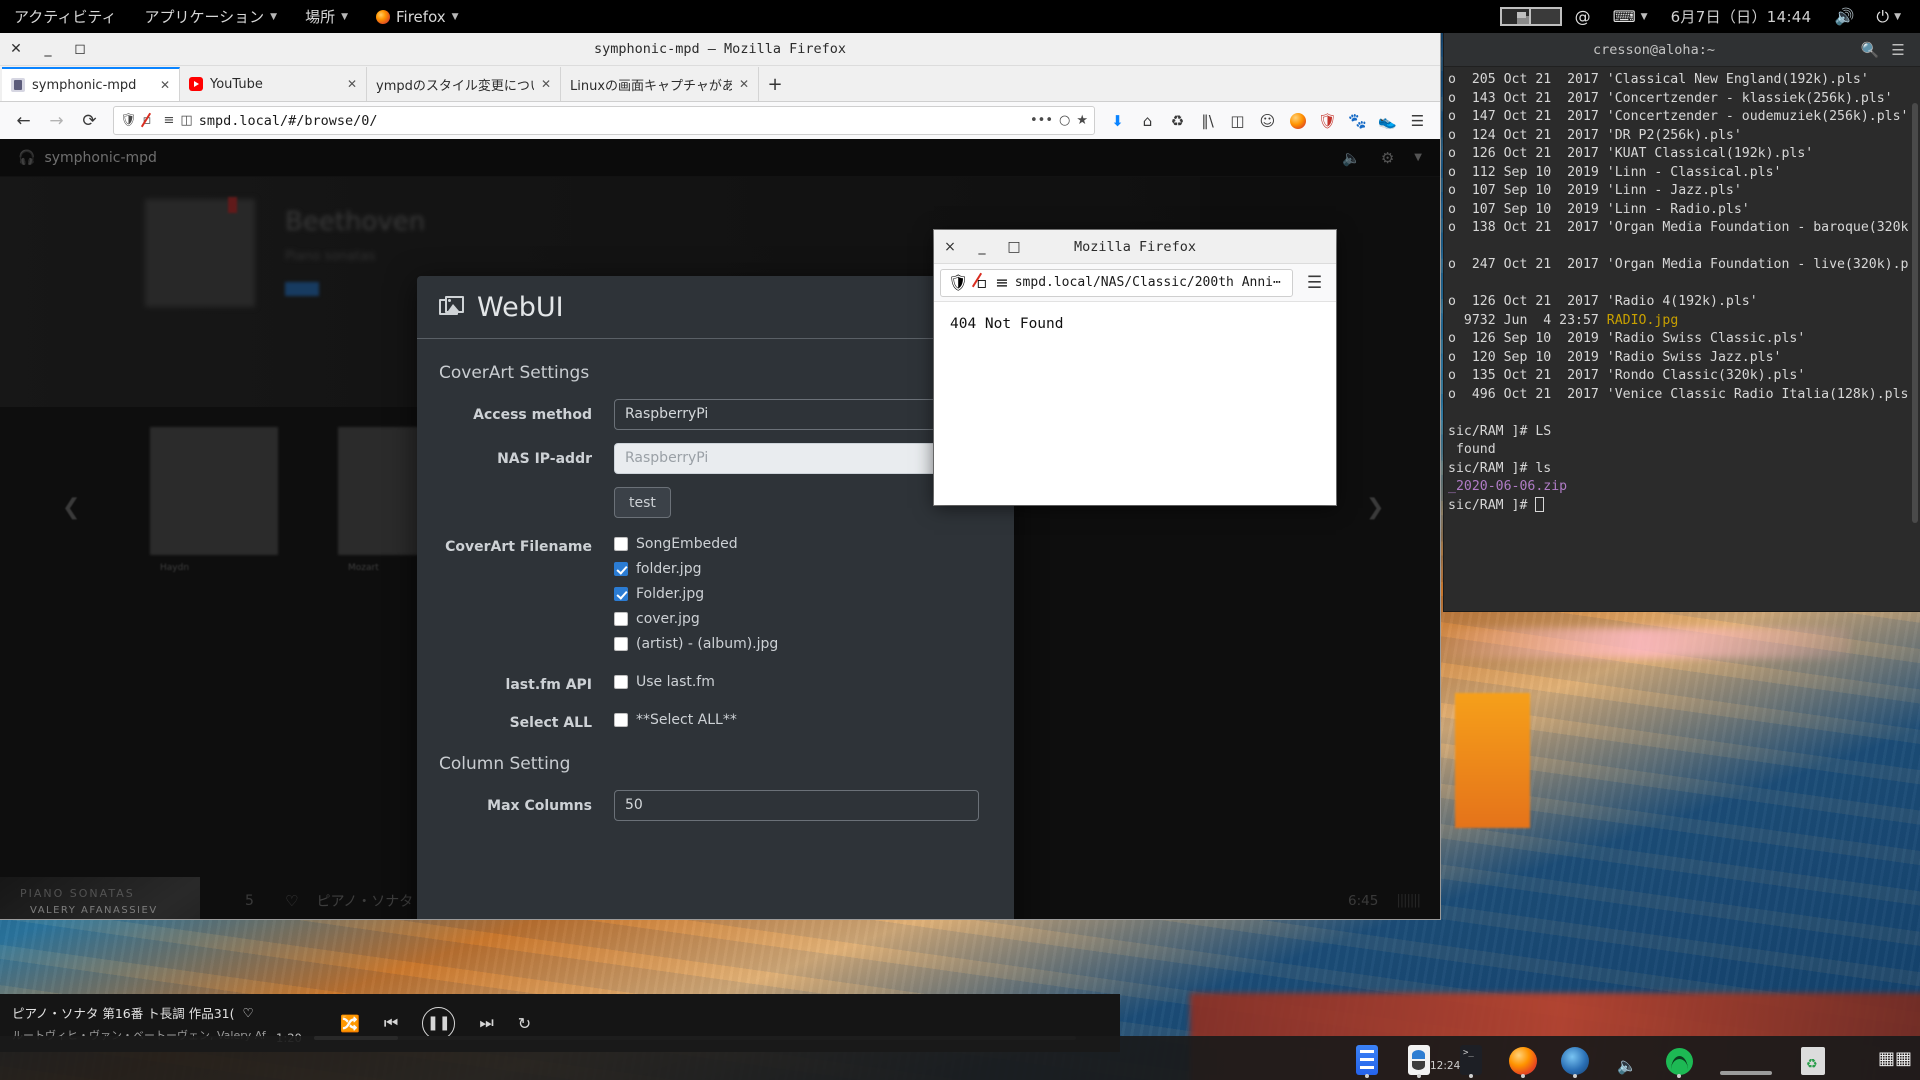 This screenshot has width=1920, height=1080. What do you see at coordinates (803, 568) in the screenshot?
I see `coverart-checkbox-line: folder.jpg` at bounding box center [803, 568].